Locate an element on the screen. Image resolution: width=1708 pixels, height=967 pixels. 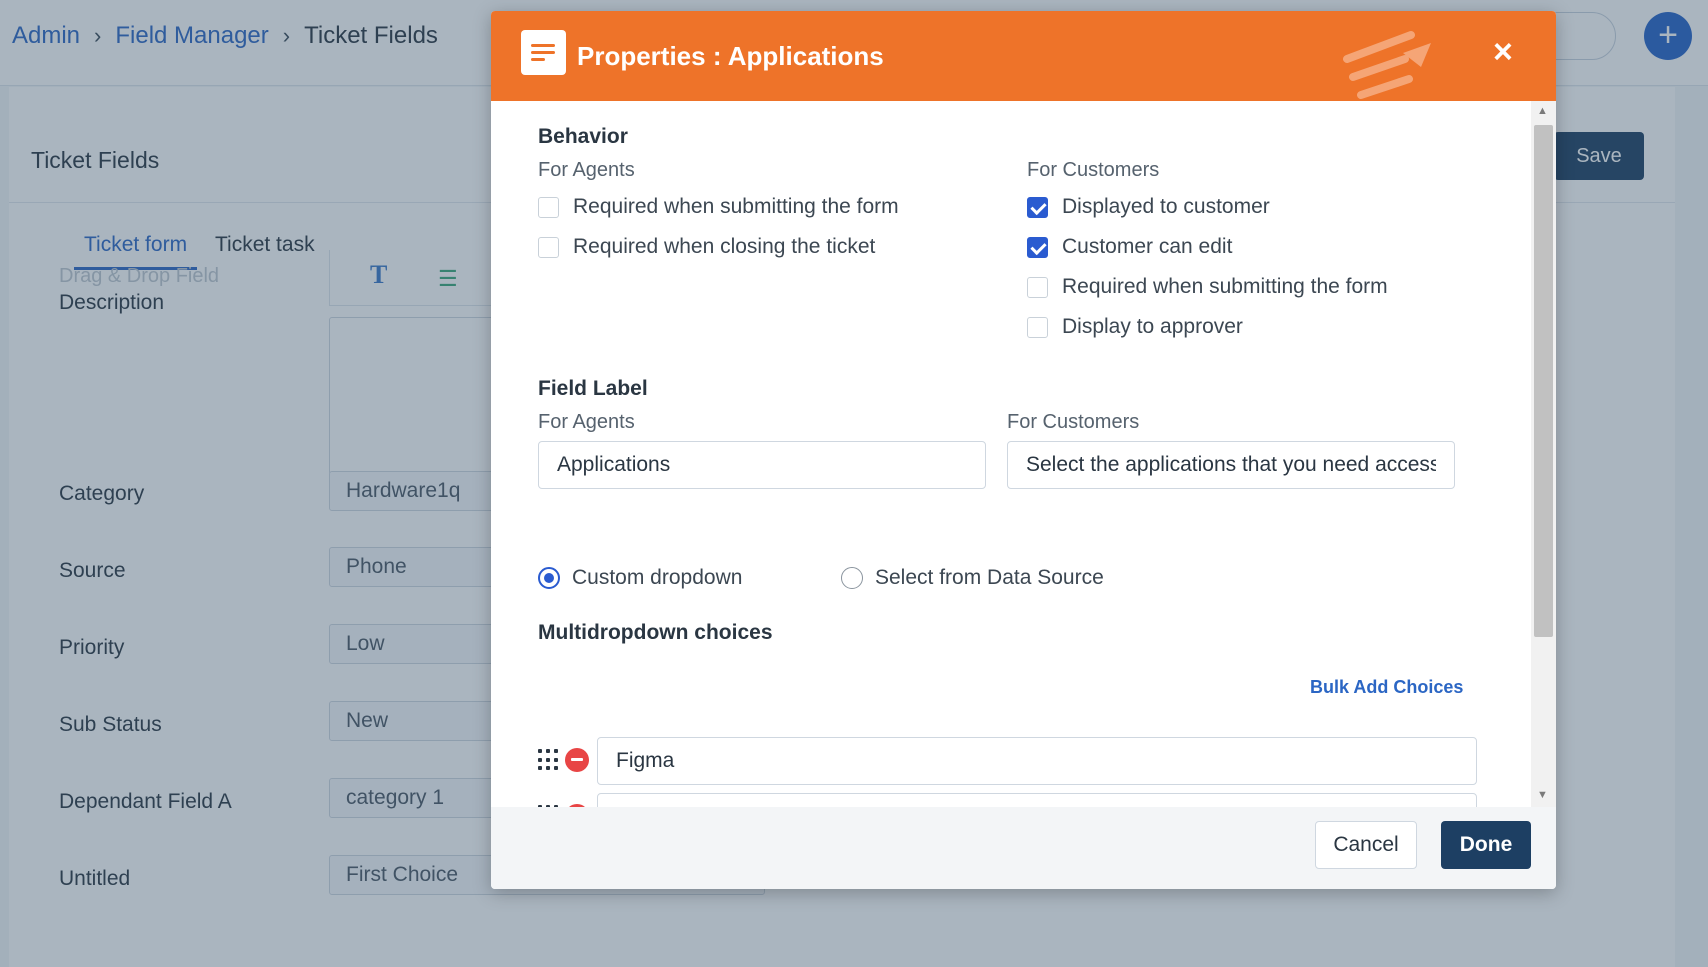
data-source-radio is located at coordinates (852, 578).